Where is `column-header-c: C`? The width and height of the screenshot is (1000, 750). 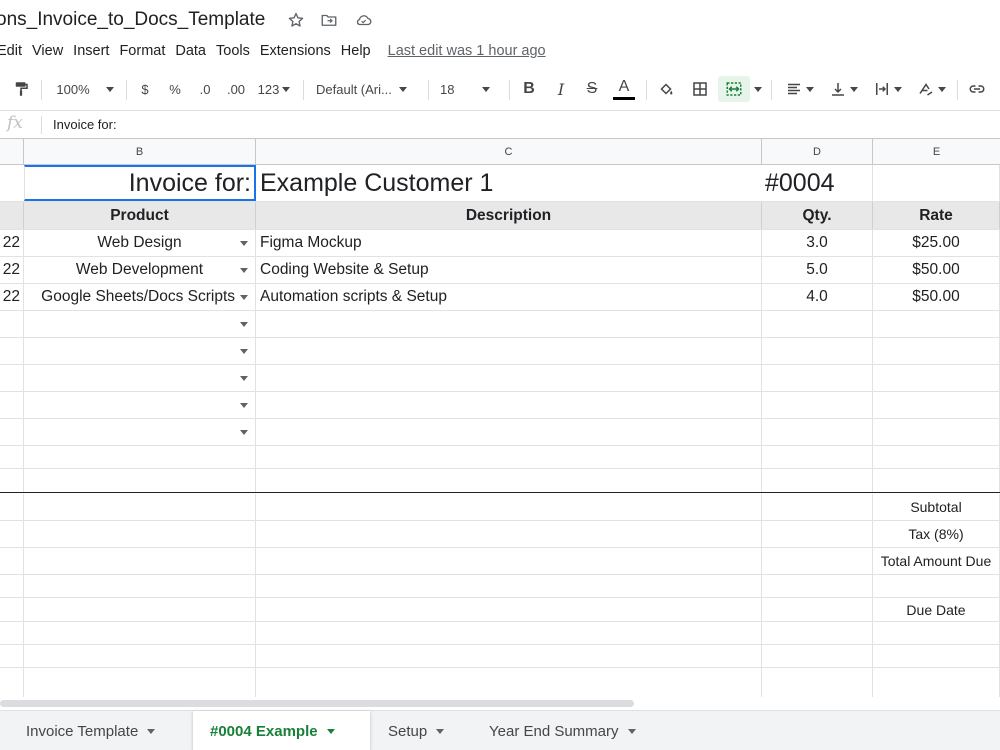
column-header-c: C is located at coordinates (509, 152).